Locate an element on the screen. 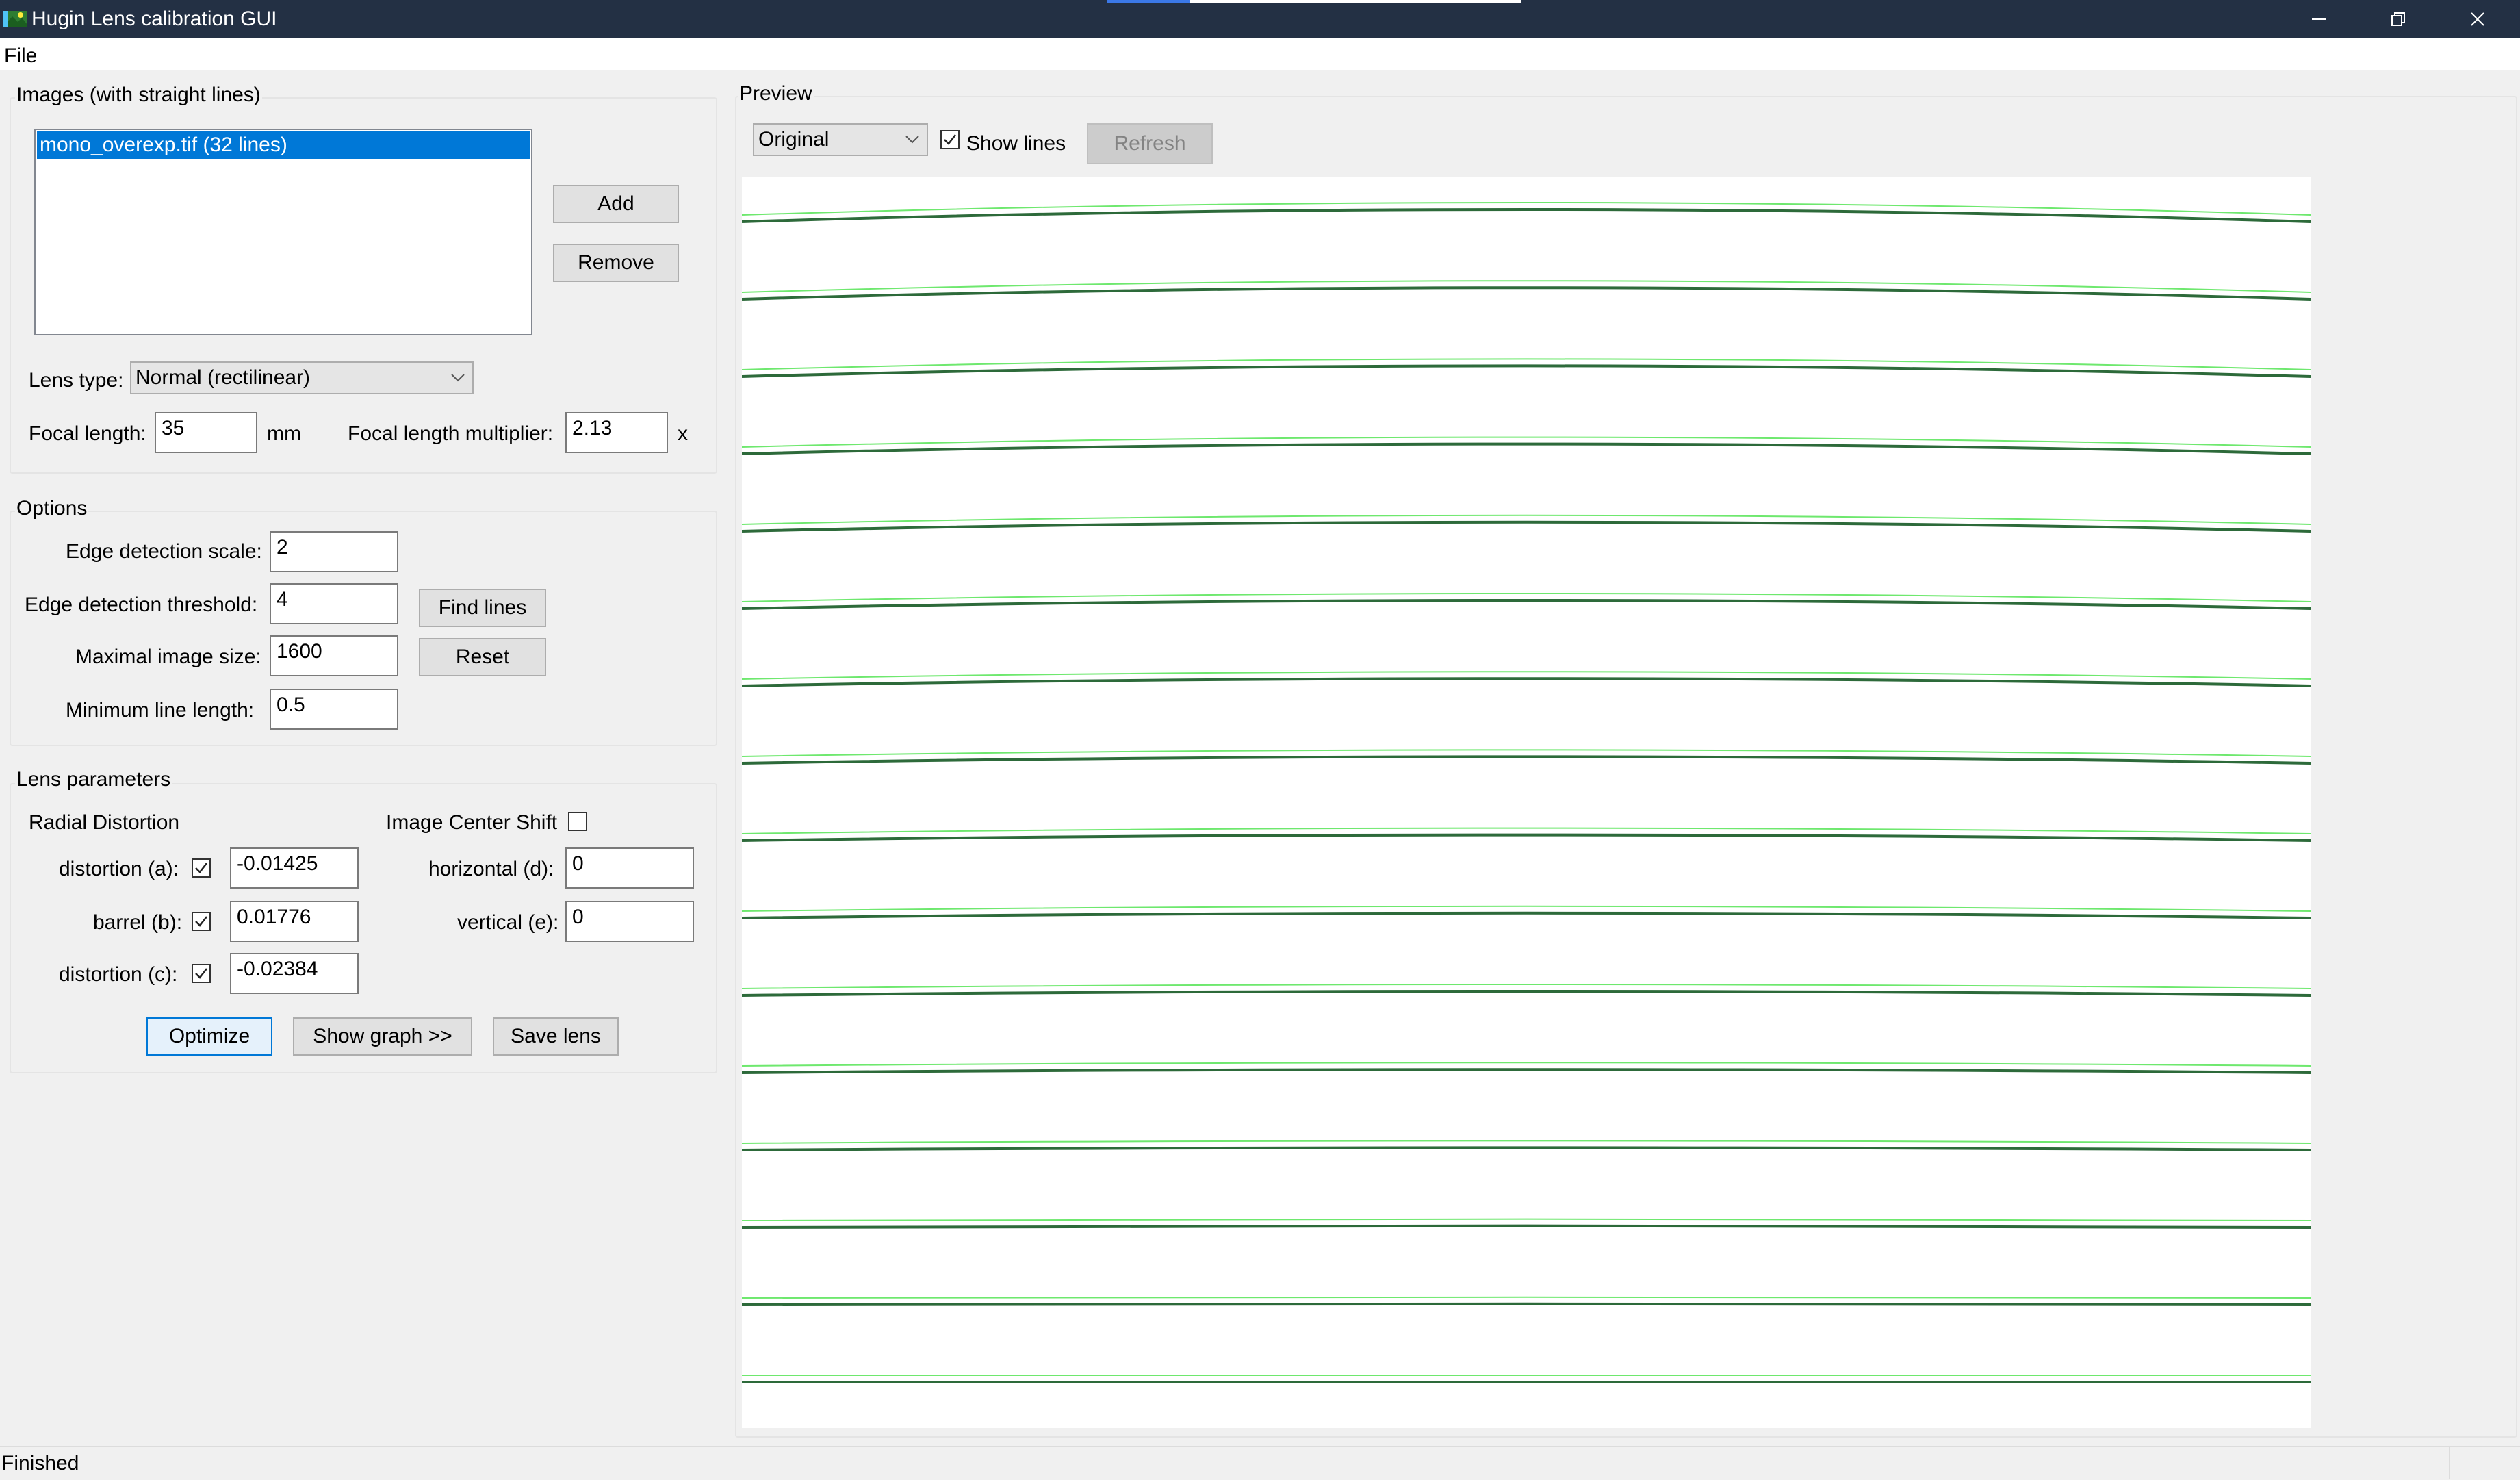  preview-group-label: Preview is located at coordinates (776, 93).